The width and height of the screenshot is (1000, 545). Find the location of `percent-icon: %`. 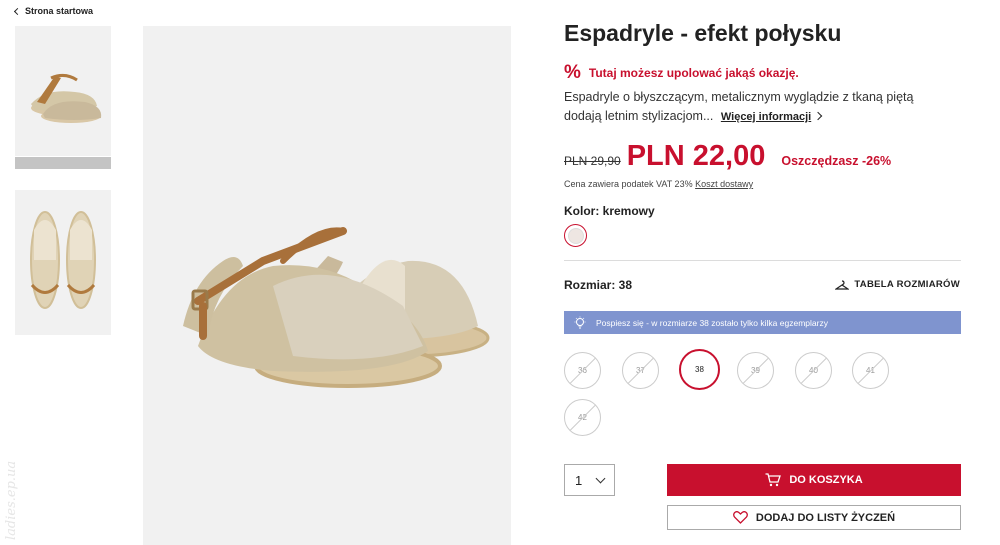

percent-icon: % is located at coordinates (572, 72).